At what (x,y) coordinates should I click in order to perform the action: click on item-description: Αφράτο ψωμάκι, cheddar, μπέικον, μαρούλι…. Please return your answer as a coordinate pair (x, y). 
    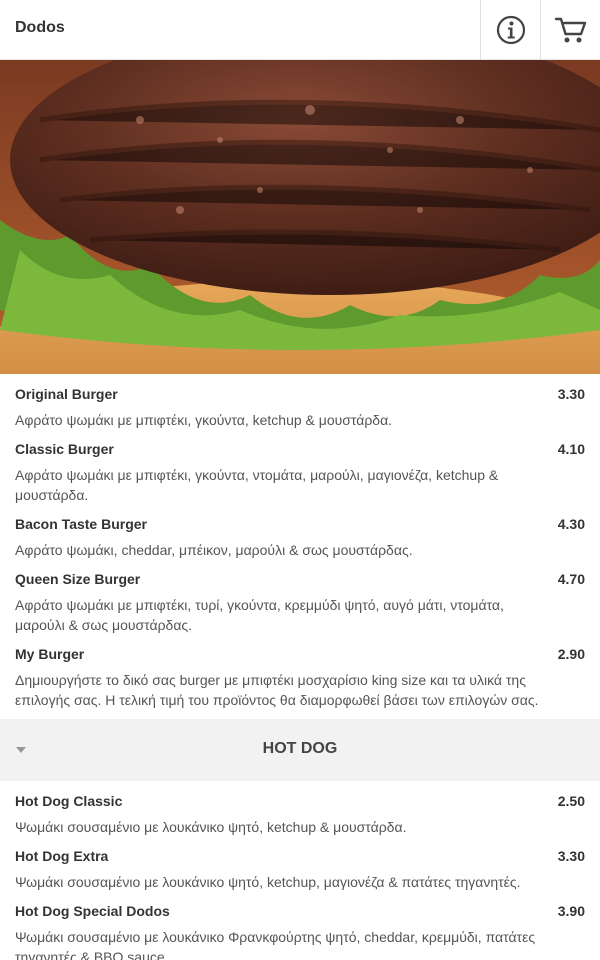
    Looking at the image, I should click on (214, 550).